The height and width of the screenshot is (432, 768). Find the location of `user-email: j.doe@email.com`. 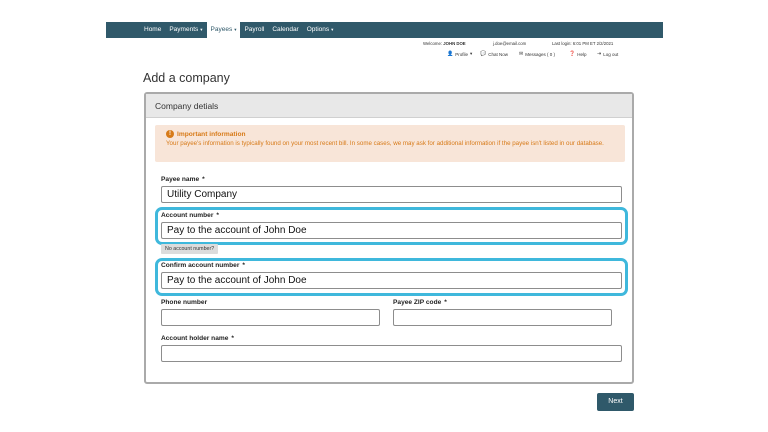

user-email: j.doe@email.com is located at coordinates (510, 43).